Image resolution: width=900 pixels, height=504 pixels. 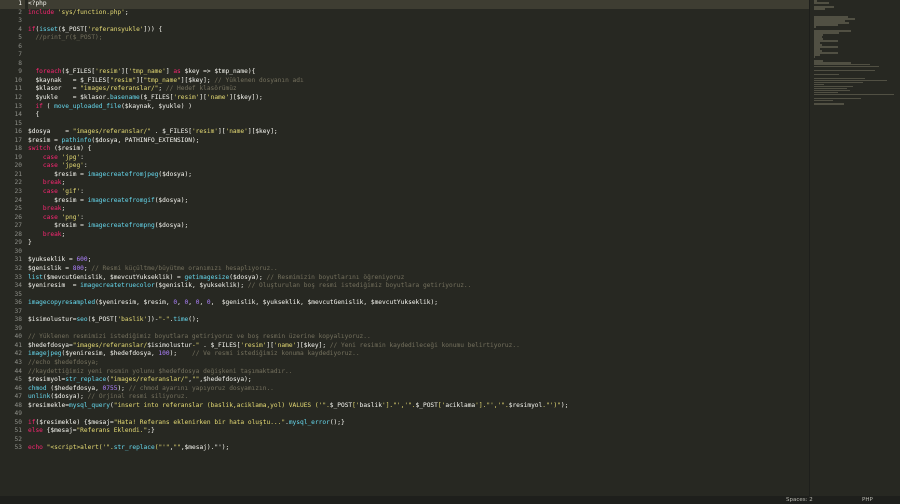 What do you see at coordinates (18, 209) in the screenshot?
I see `line-number: 25` at bounding box center [18, 209].